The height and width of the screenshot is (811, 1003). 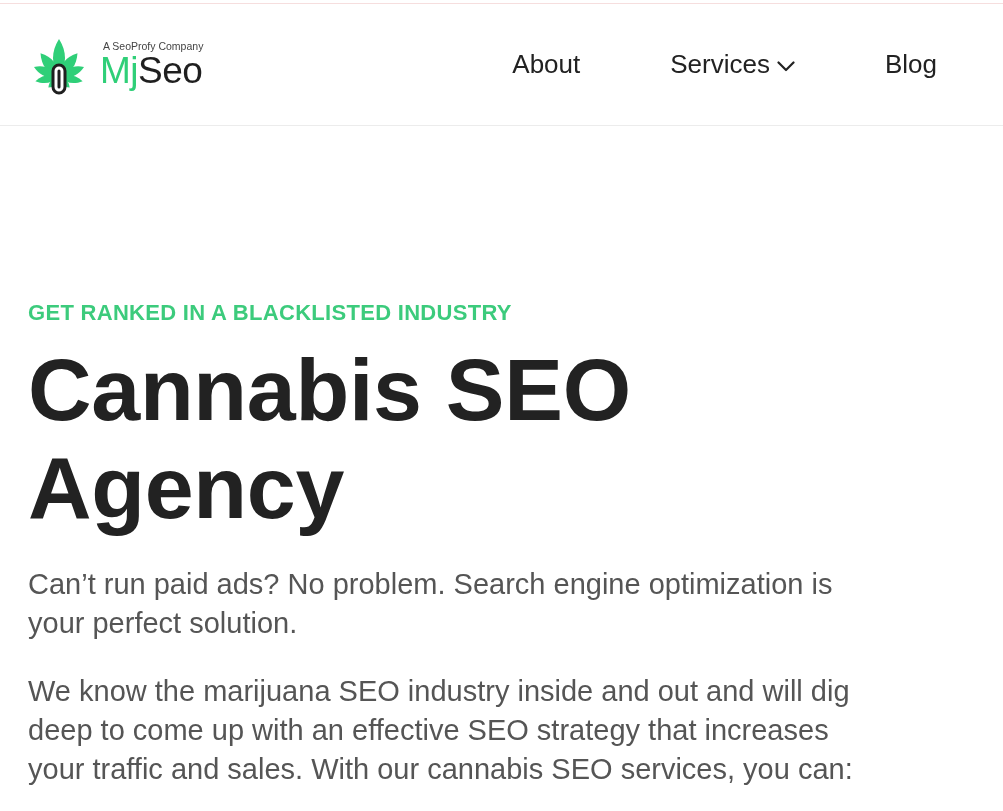 What do you see at coordinates (785, 66) in the screenshot?
I see `chevron-down-icon` at bounding box center [785, 66].